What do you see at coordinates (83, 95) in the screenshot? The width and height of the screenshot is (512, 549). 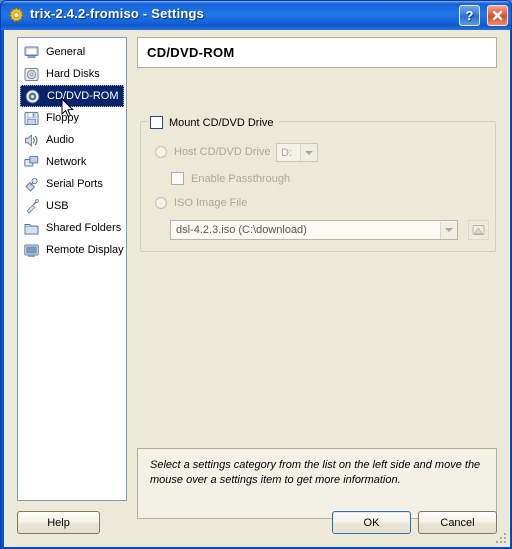 I see `sidebar-item-label: CD/DVD-ROM` at bounding box center [83, 95].